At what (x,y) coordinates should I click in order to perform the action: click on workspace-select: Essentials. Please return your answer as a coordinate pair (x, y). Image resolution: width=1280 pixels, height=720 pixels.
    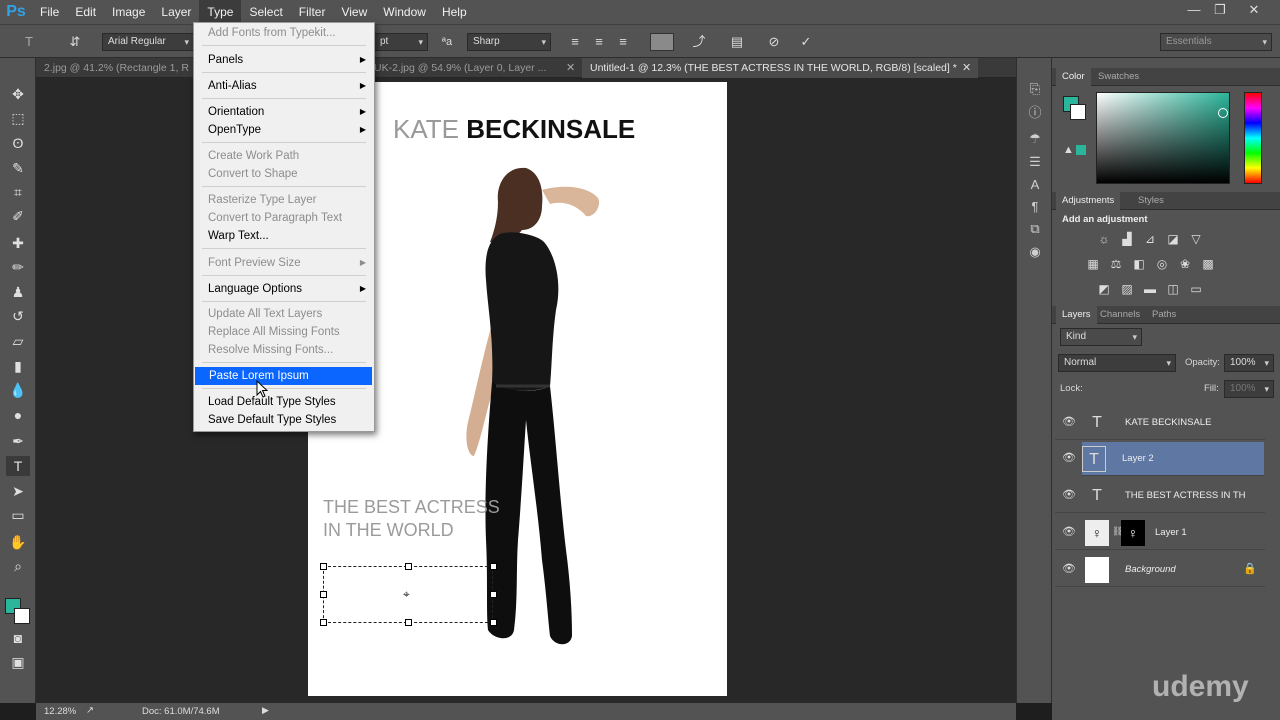
    Looking at the image, I should click on (1216, 42).